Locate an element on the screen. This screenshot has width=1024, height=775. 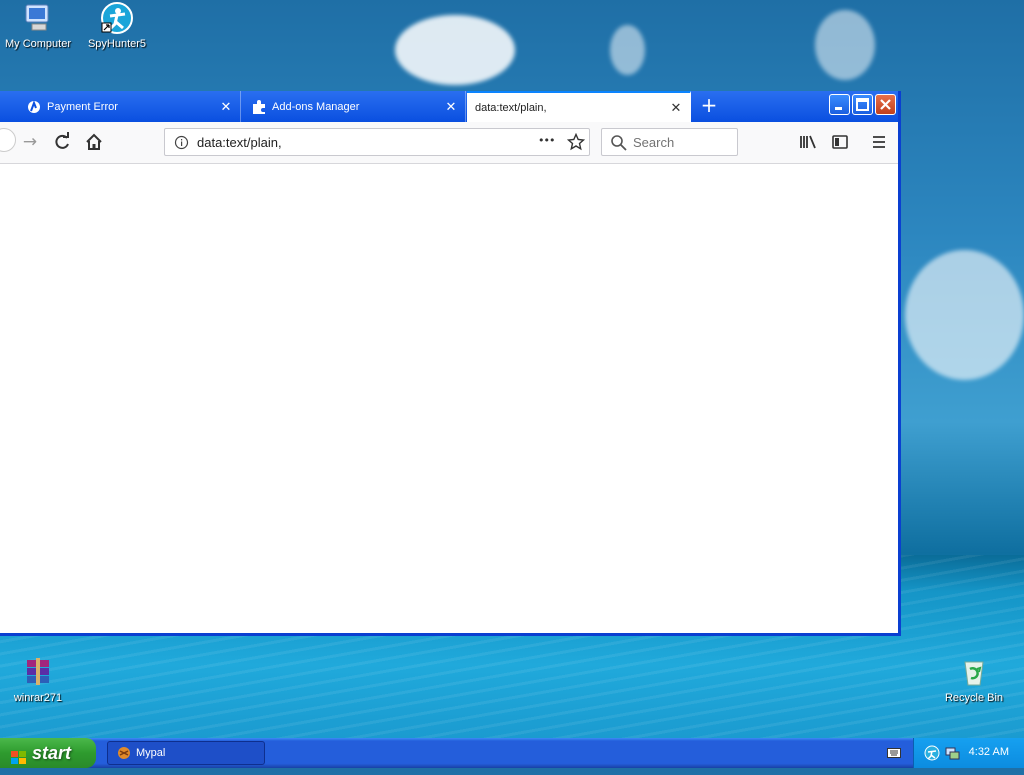
sidebar-icon is located at coordinates (840, 142).